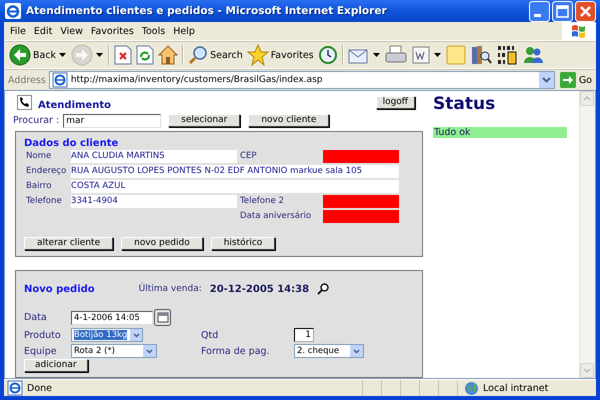 The width and height of the screenshot is (600, 400). Describe the element at coordinates (257, 55) in the screenshot. I see `star-icon` at that location.